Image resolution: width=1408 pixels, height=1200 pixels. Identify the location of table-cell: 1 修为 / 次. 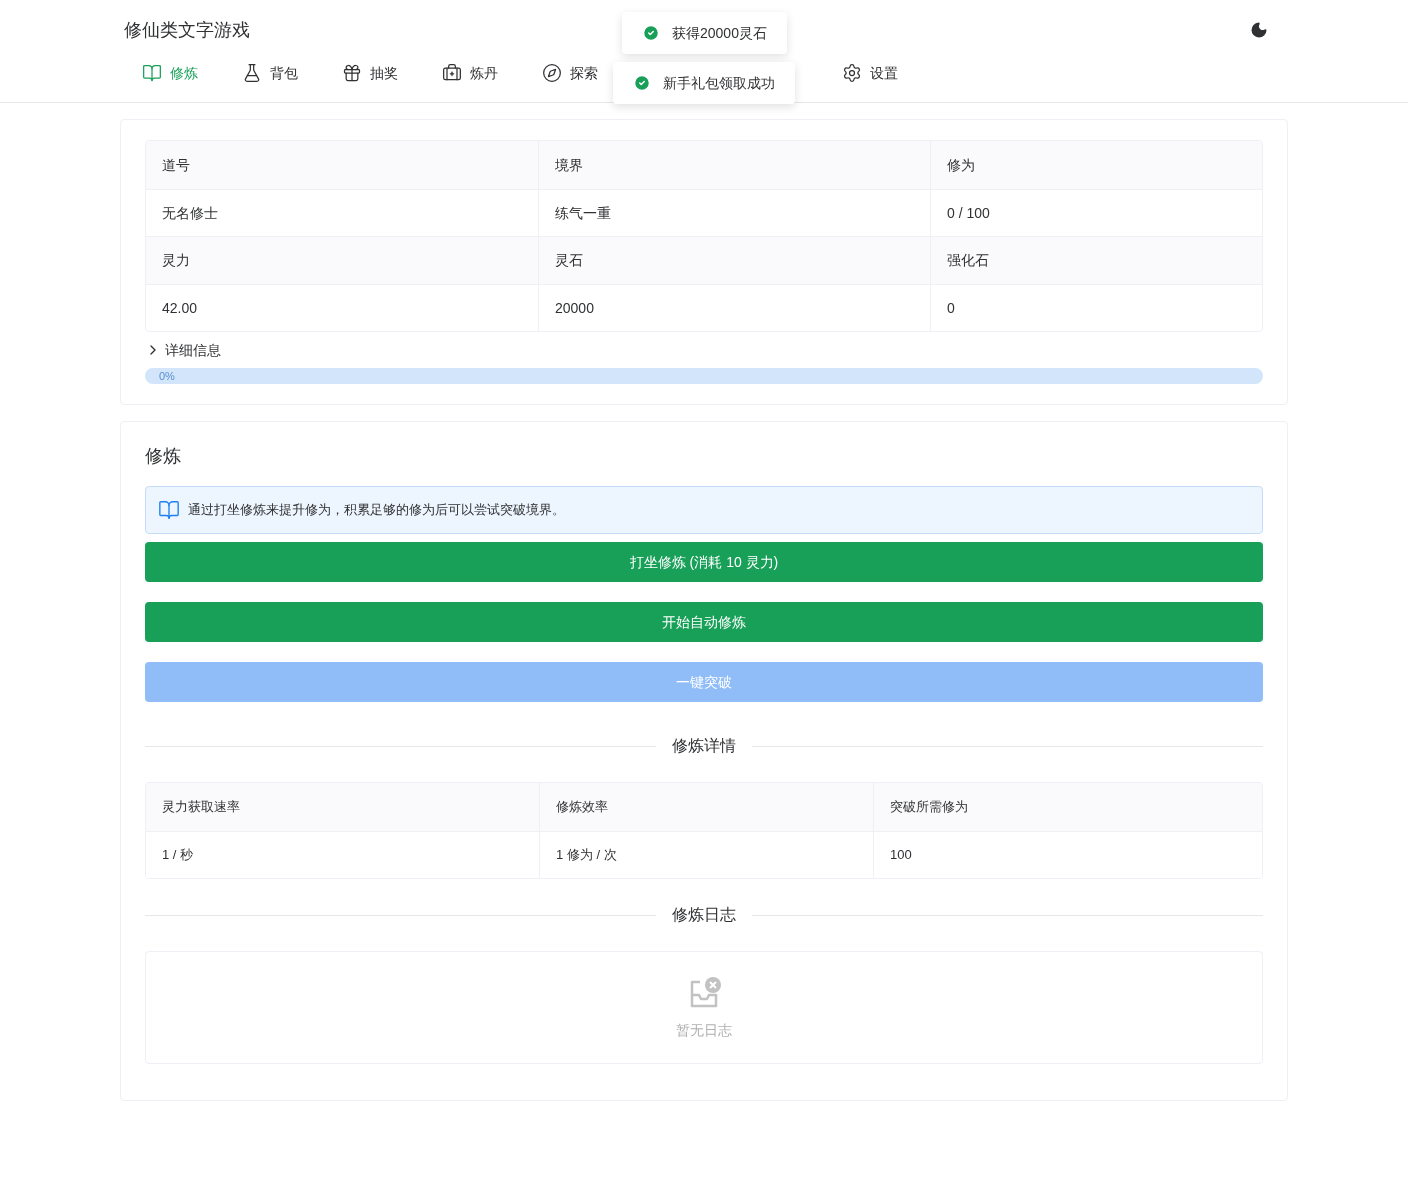
(706, 854).